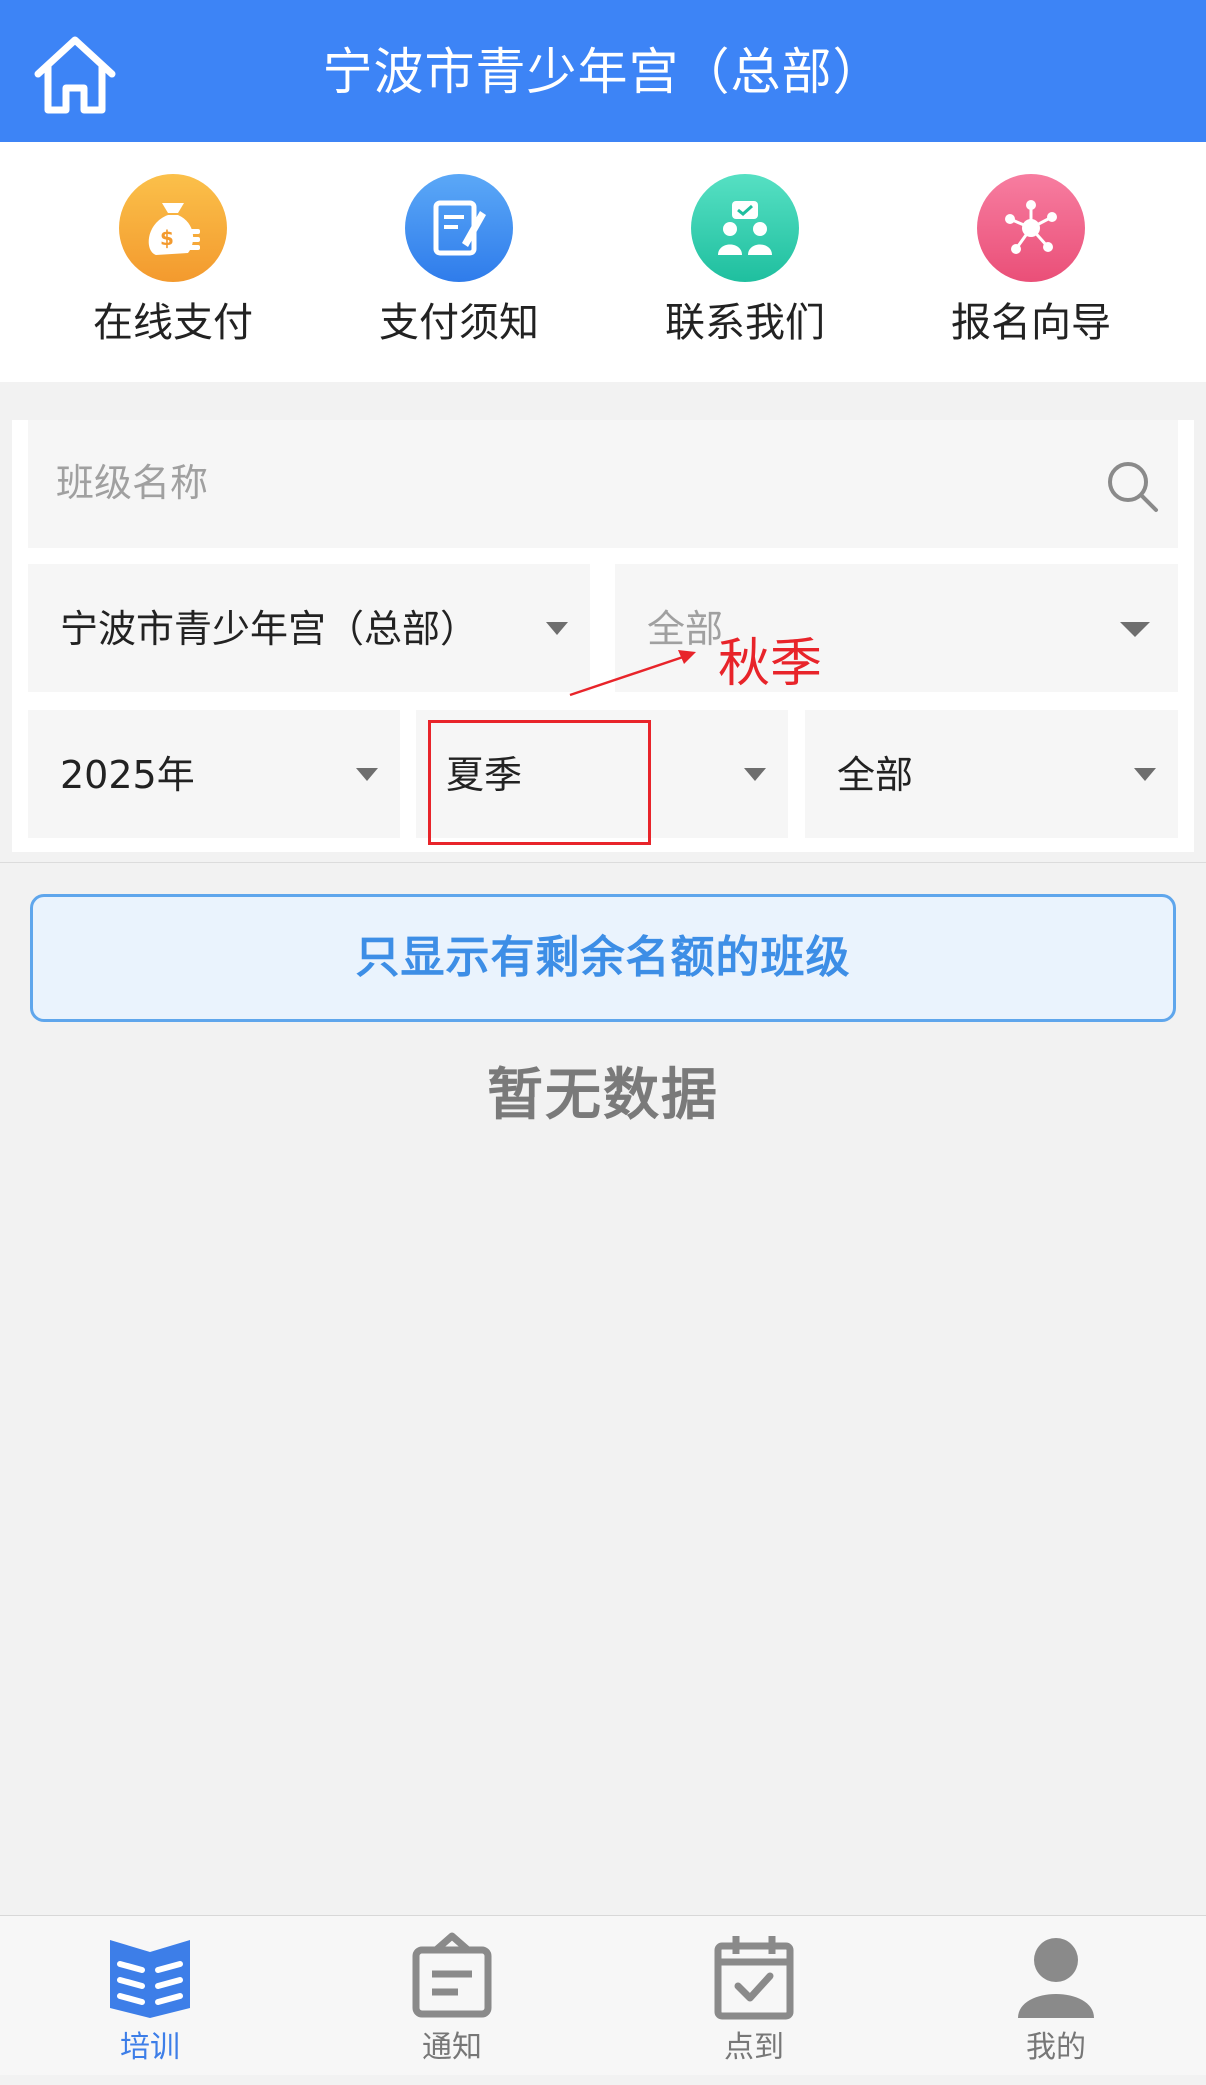  Describe the element at coordinates (214, 774) in the screenshot. I see `year-select: 2025年` at that location.